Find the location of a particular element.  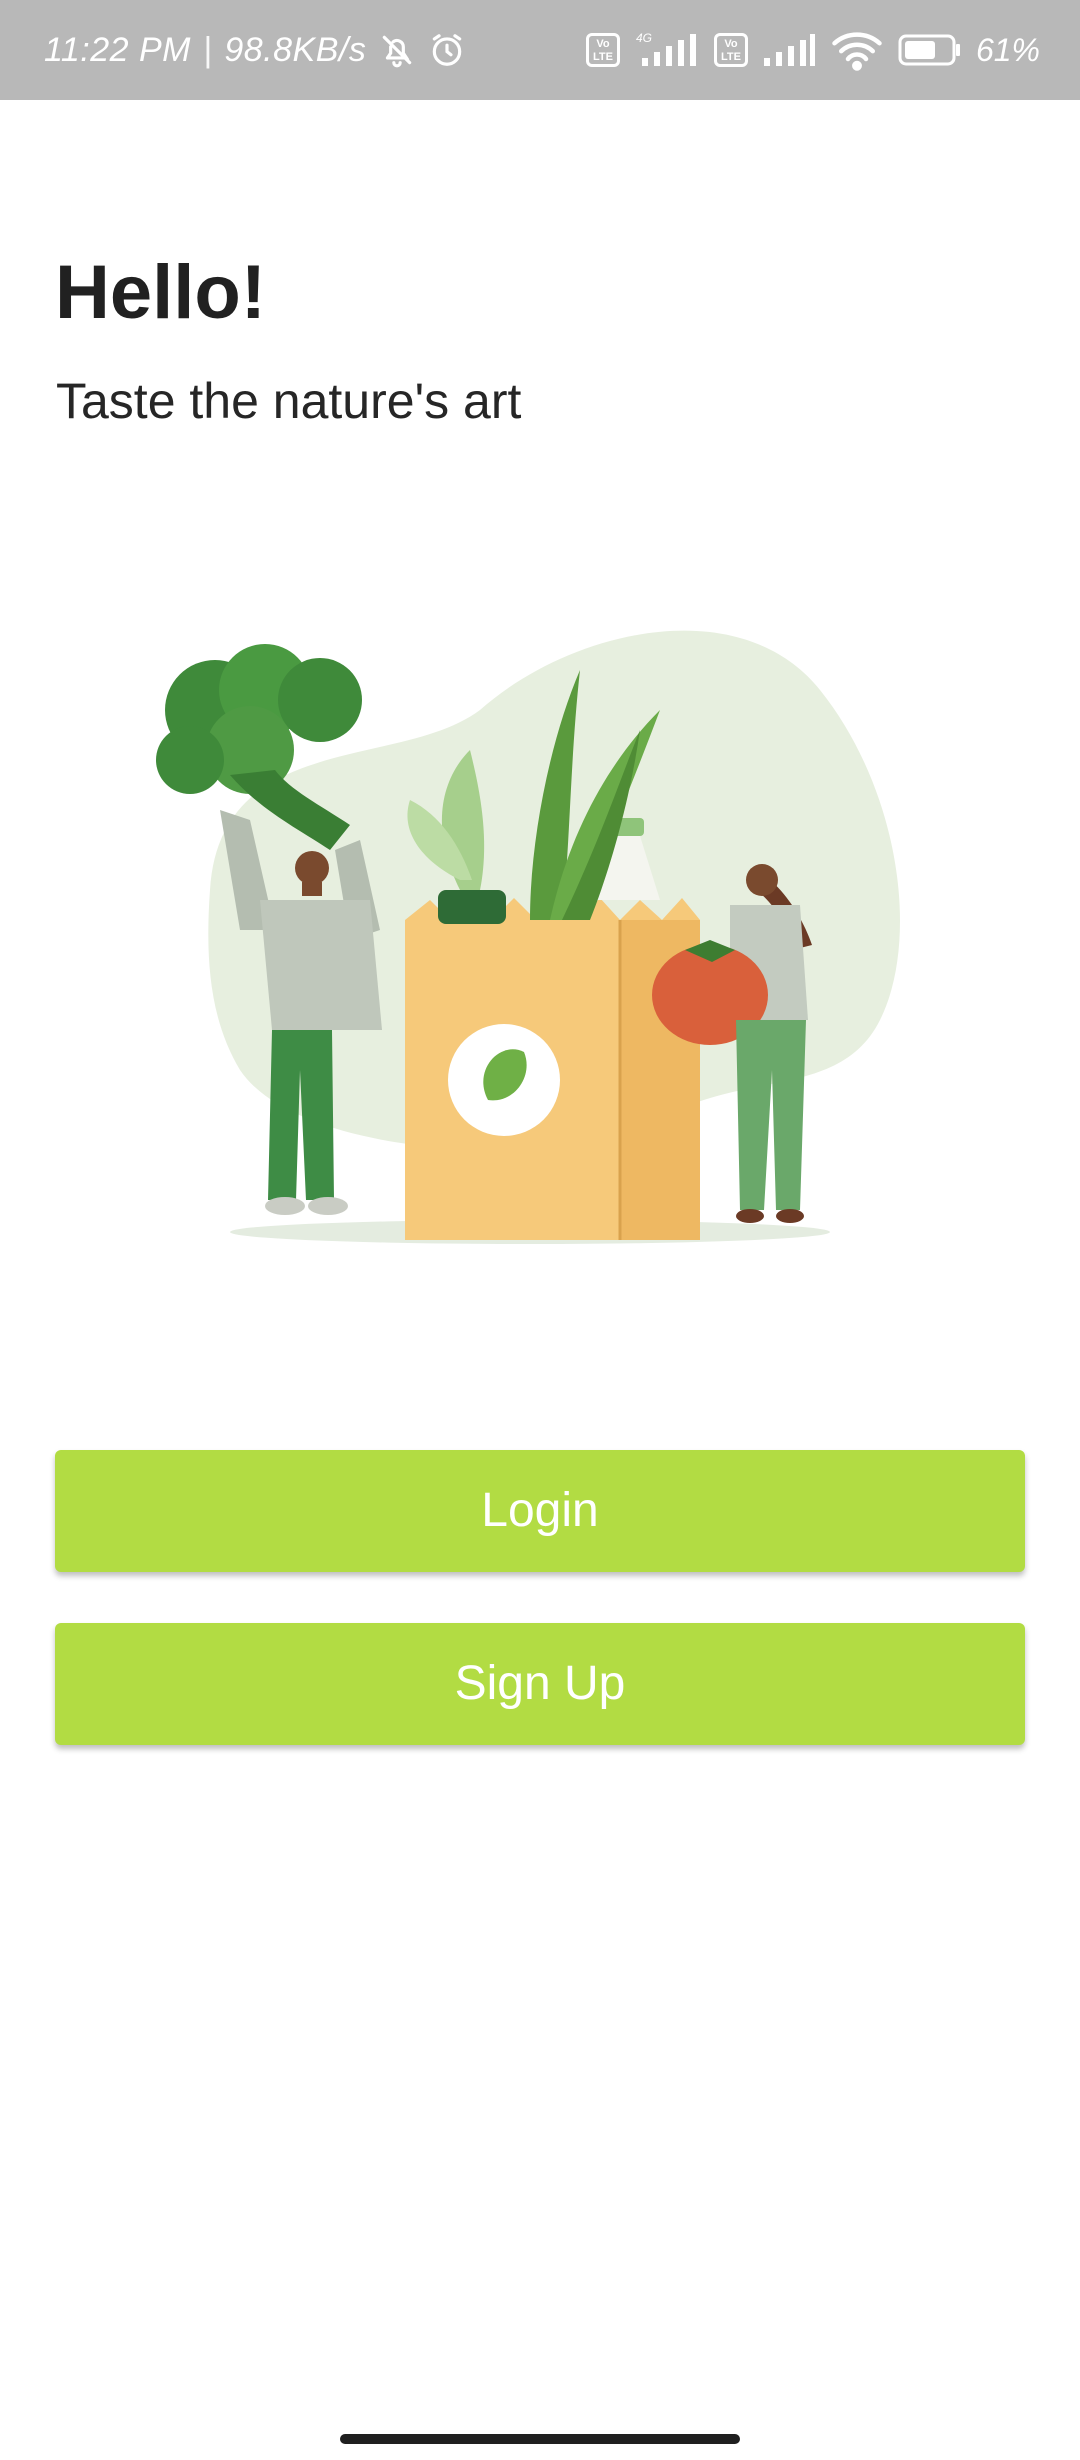

status-time: 11:22 PM is located at coordinates (118, 49).